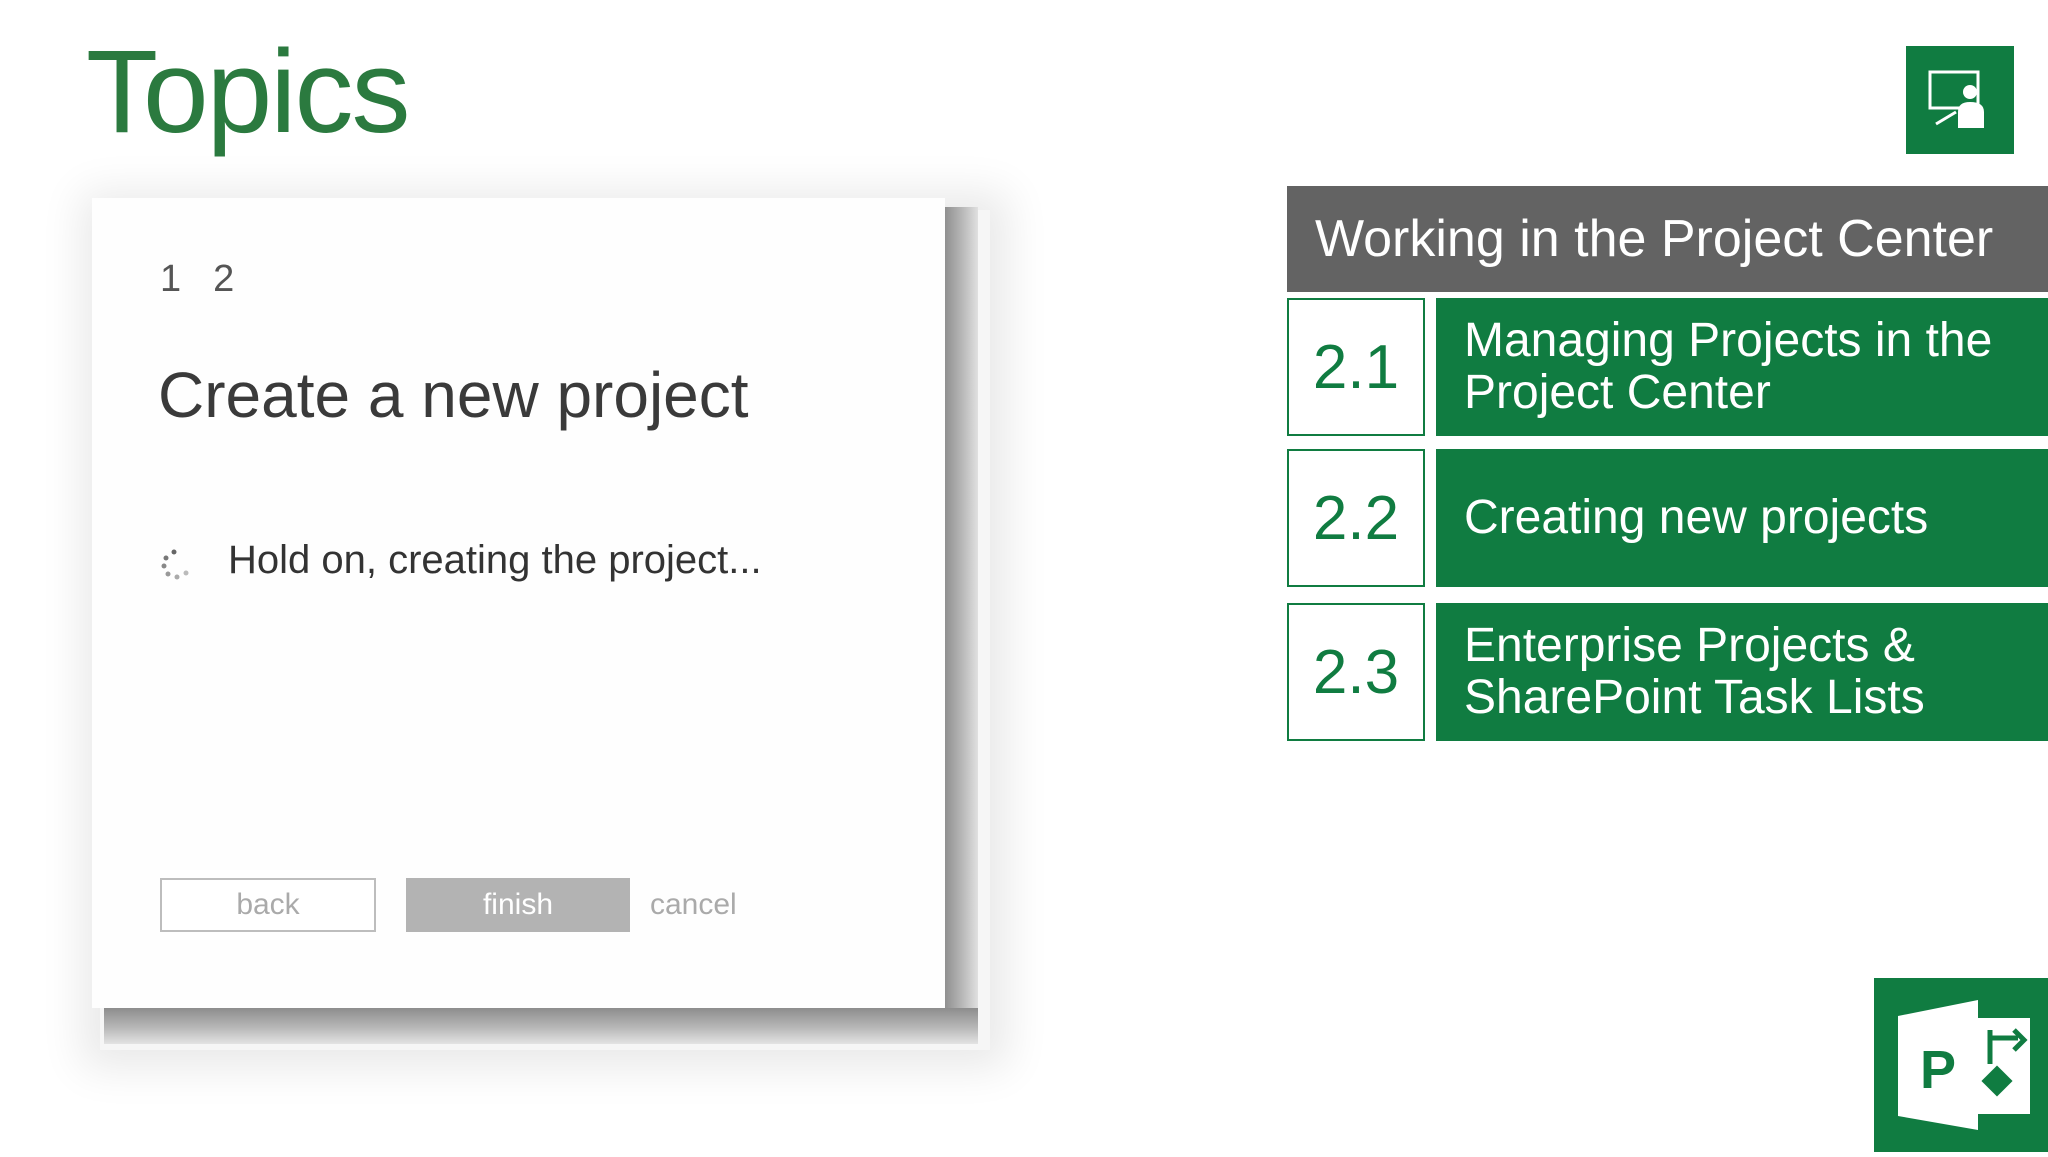 The image size is (2048, 1157). What do you see at coordinates (1742, 518) in the screenshot?
I see `agenda-item-label: Creating new projects` at bounding box center [1742, 518].